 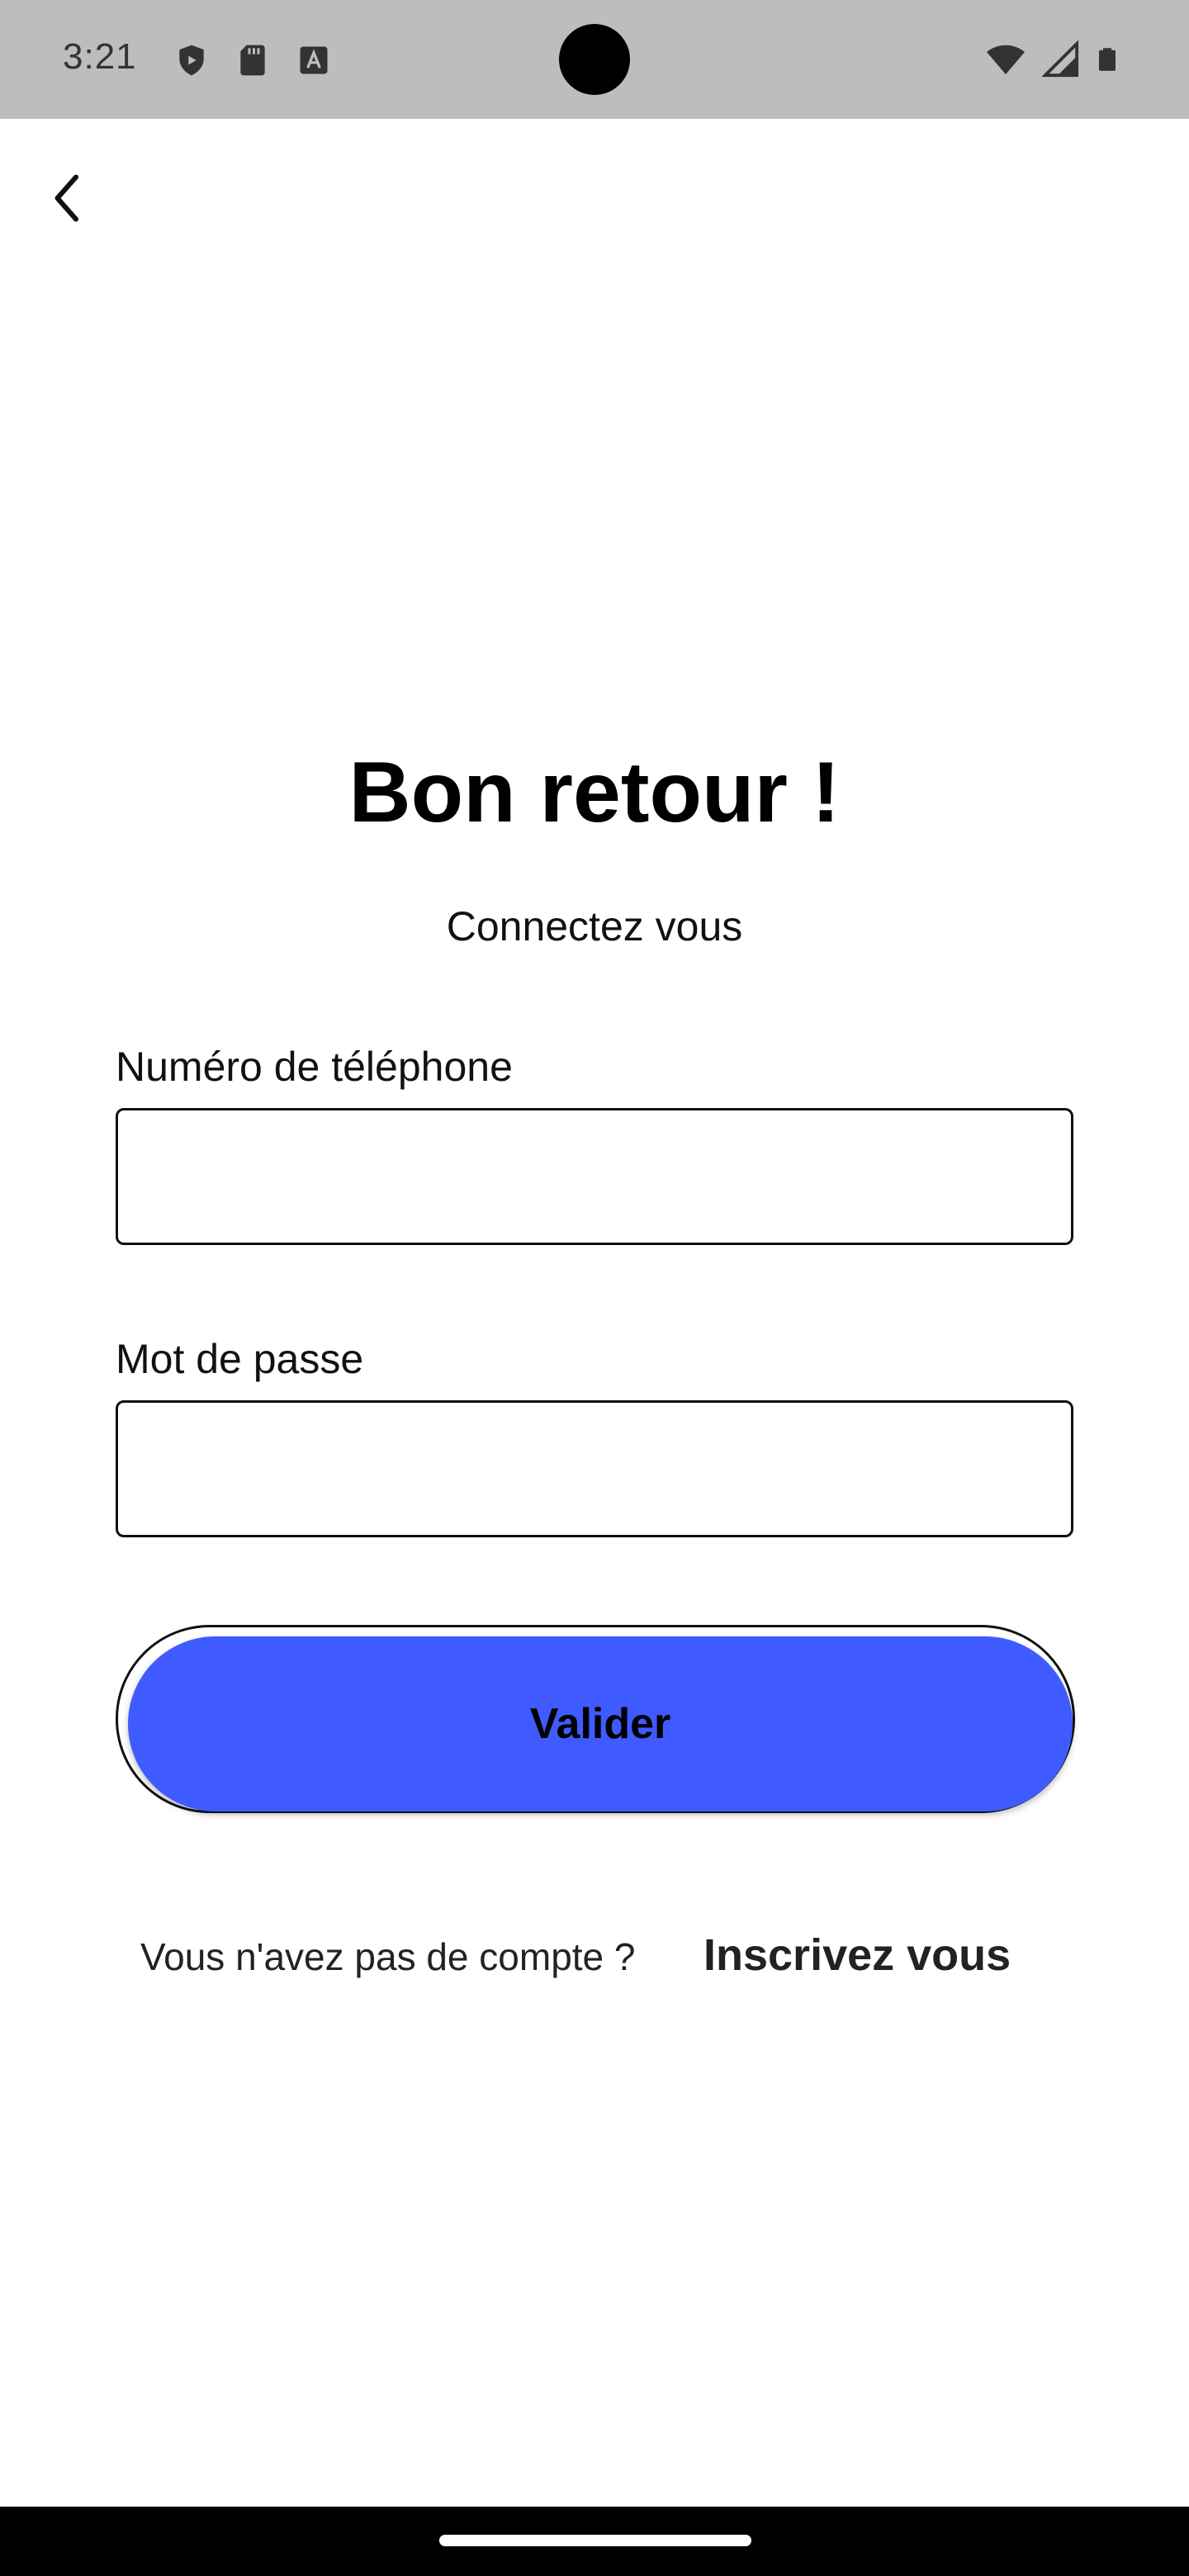 I want to click on signup-link: Inscrivez vous, so click(x=857, y=1955).